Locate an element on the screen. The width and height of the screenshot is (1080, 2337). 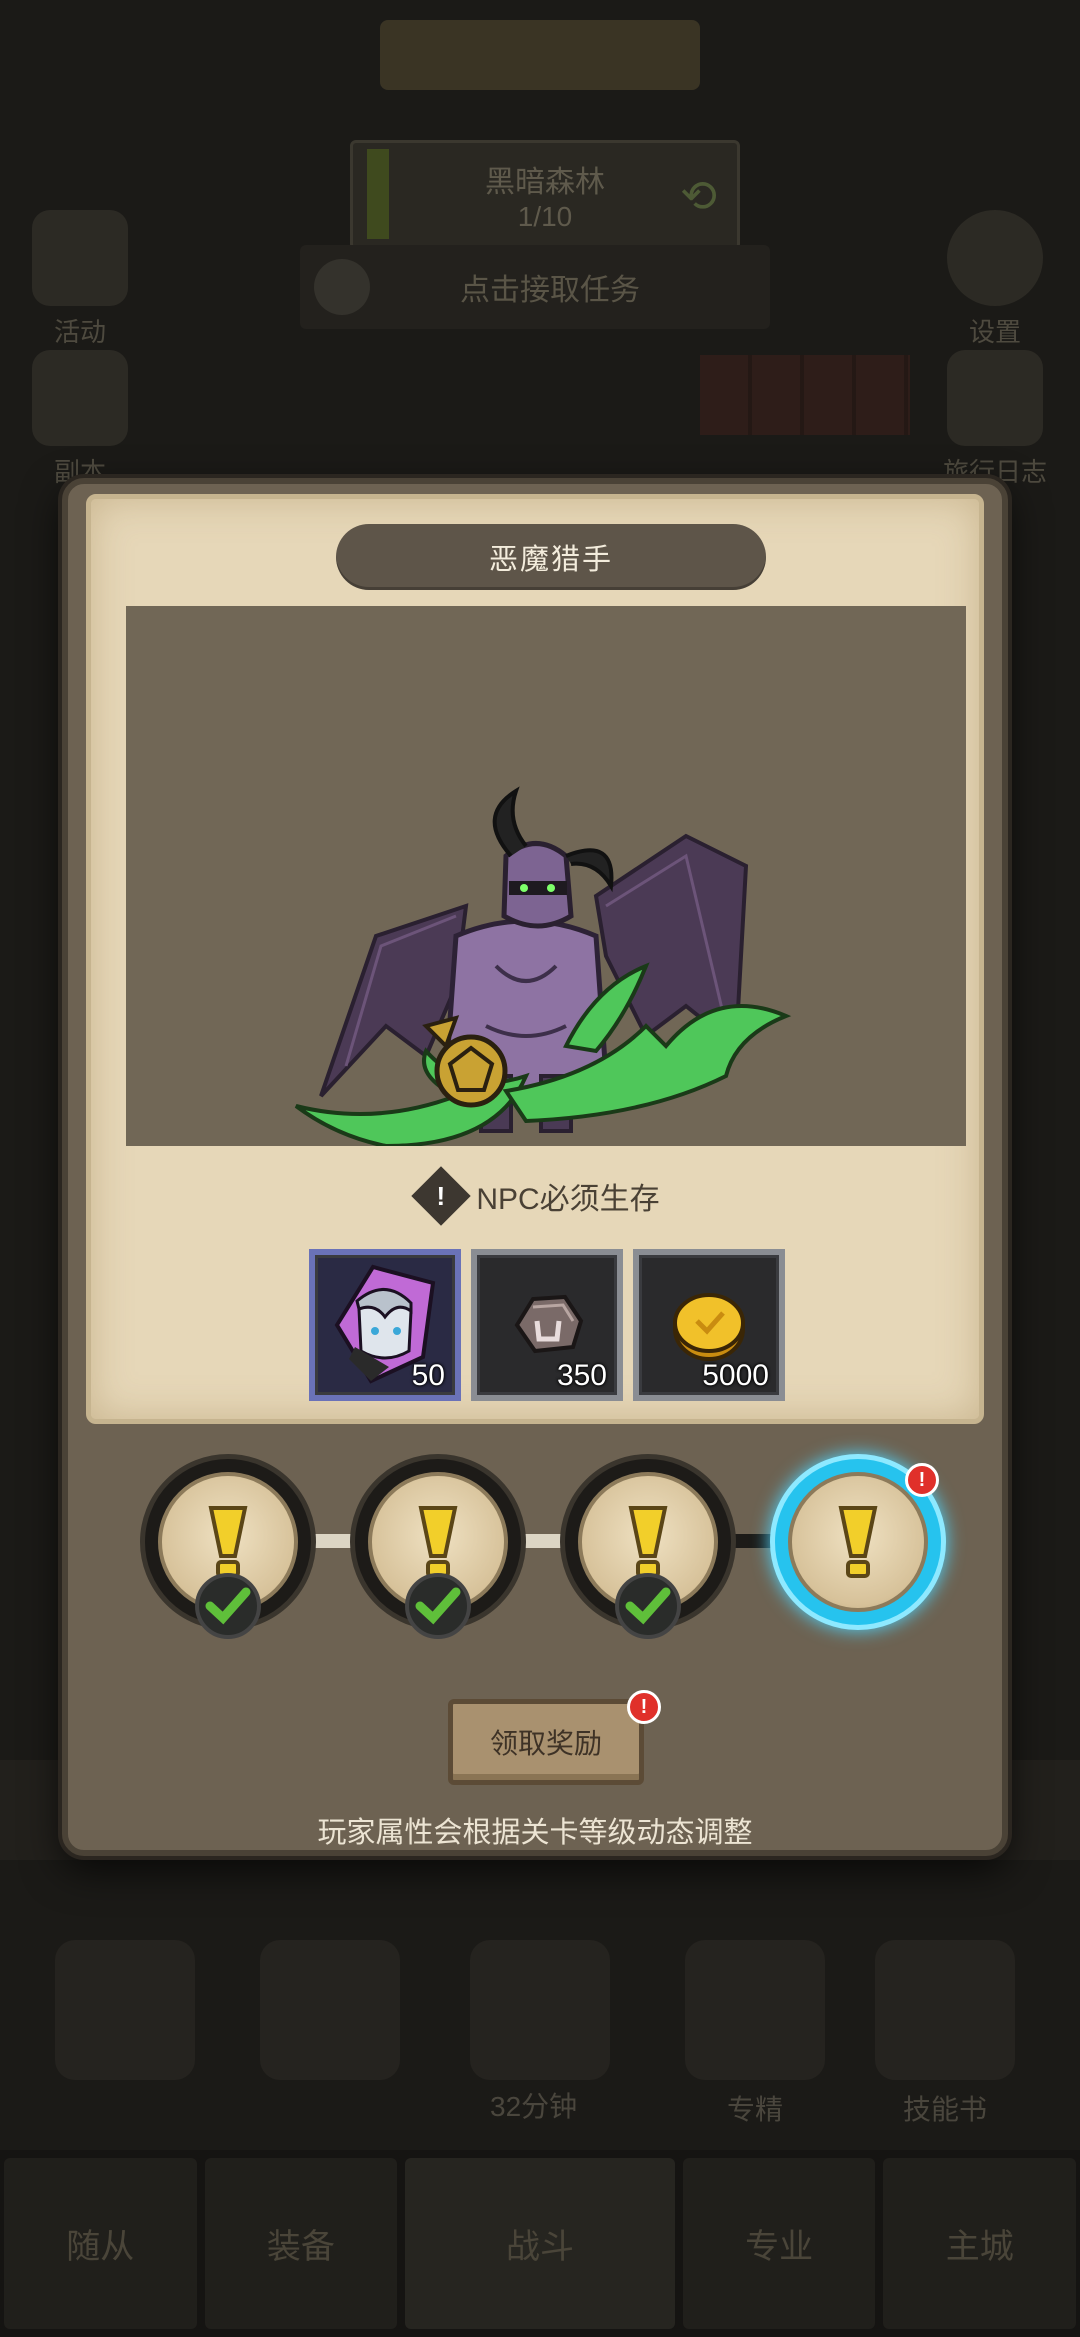
bottom-specialty: 专精 is located at coordinates (755, 2034).